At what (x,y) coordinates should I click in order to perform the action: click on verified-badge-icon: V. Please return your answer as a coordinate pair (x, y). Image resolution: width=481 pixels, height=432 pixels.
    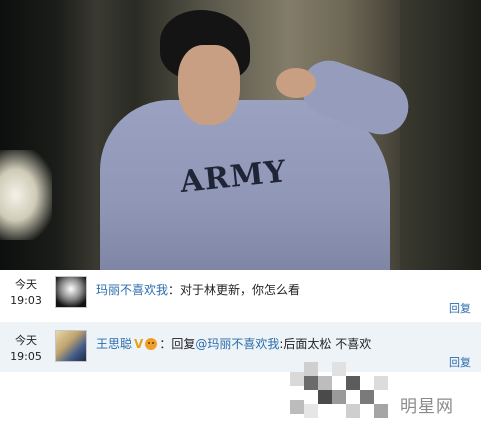
    Looking at the image, I should click on (139, 344).